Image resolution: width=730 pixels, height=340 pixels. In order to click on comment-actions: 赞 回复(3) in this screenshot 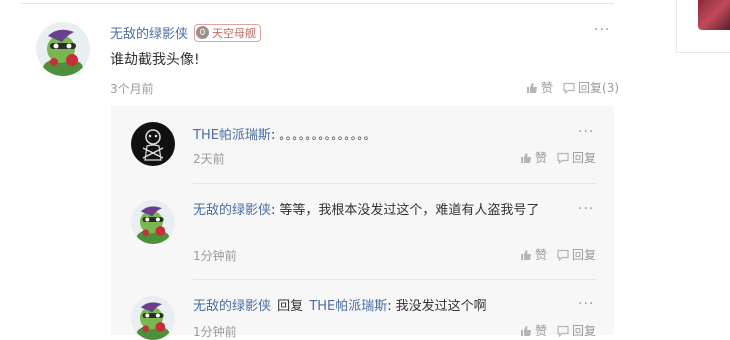, I will do `click(572, 87)`.